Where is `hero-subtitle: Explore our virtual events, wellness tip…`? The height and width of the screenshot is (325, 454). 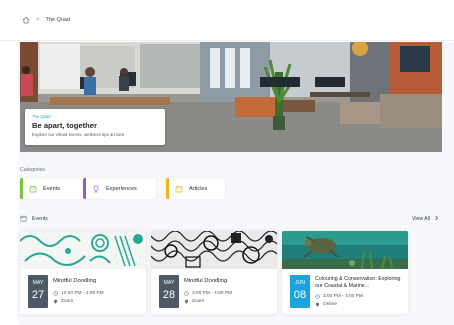
hero-subtitle: Explore our virtual events, wellness tip… is located at coordinates (78, 134).